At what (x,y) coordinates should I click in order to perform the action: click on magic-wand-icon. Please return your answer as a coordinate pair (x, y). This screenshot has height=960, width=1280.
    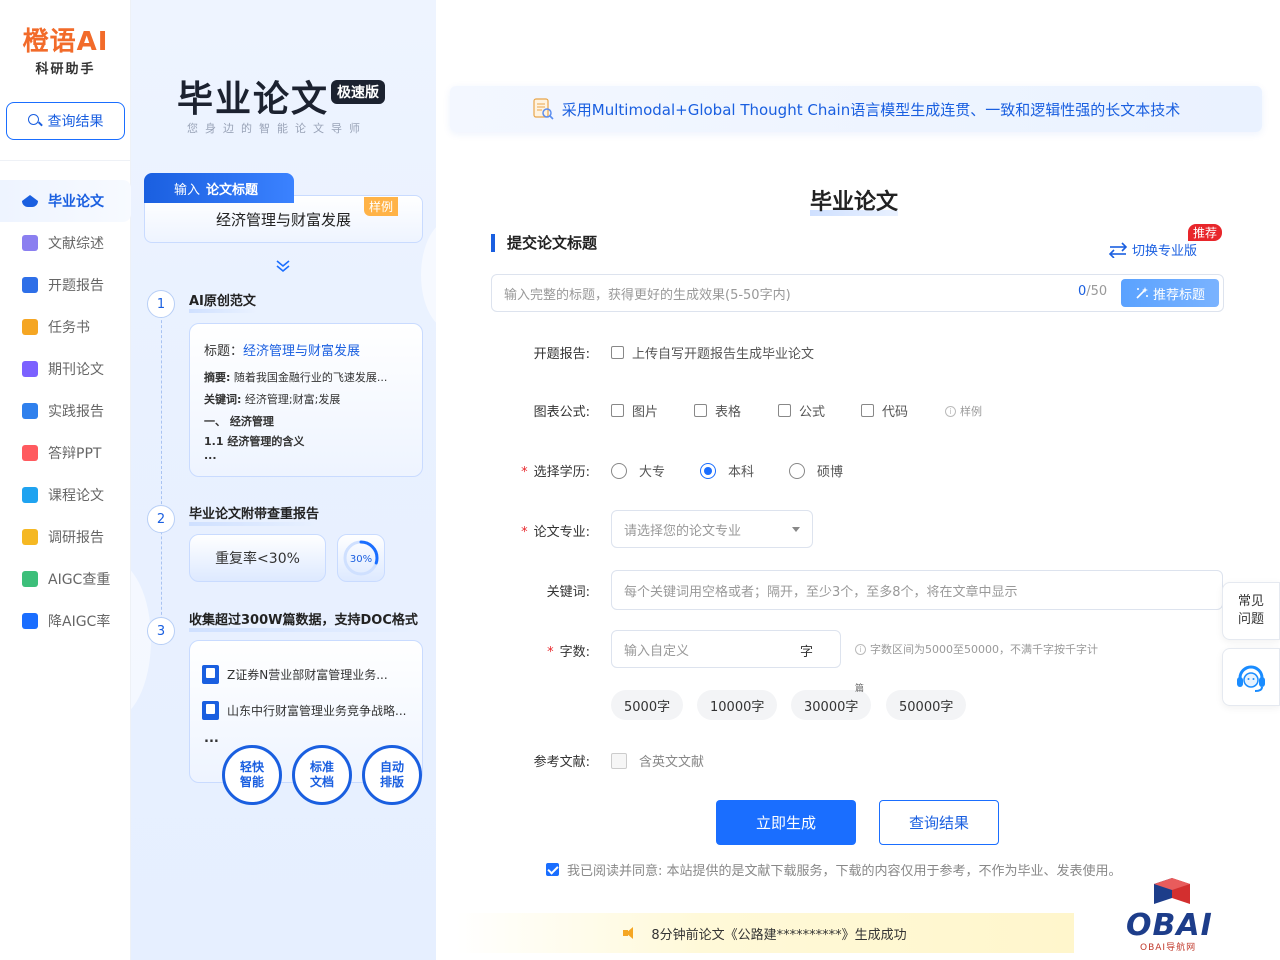
    Looking at the image, I should click on (1142, 293).